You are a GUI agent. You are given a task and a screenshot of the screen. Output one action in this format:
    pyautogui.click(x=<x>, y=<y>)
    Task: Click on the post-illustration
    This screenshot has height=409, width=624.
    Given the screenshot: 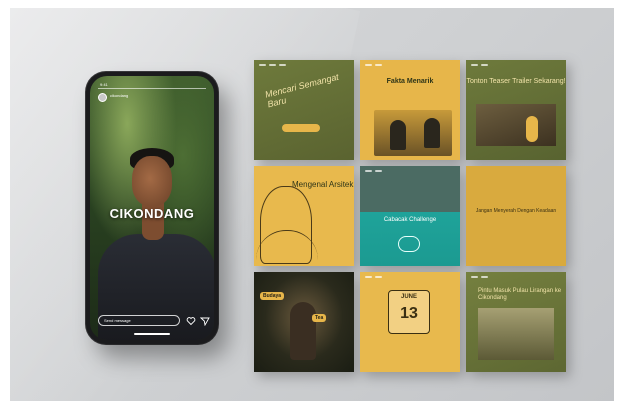 What is the action you would take?
    pyautogui.click(x=413, y=133)
    